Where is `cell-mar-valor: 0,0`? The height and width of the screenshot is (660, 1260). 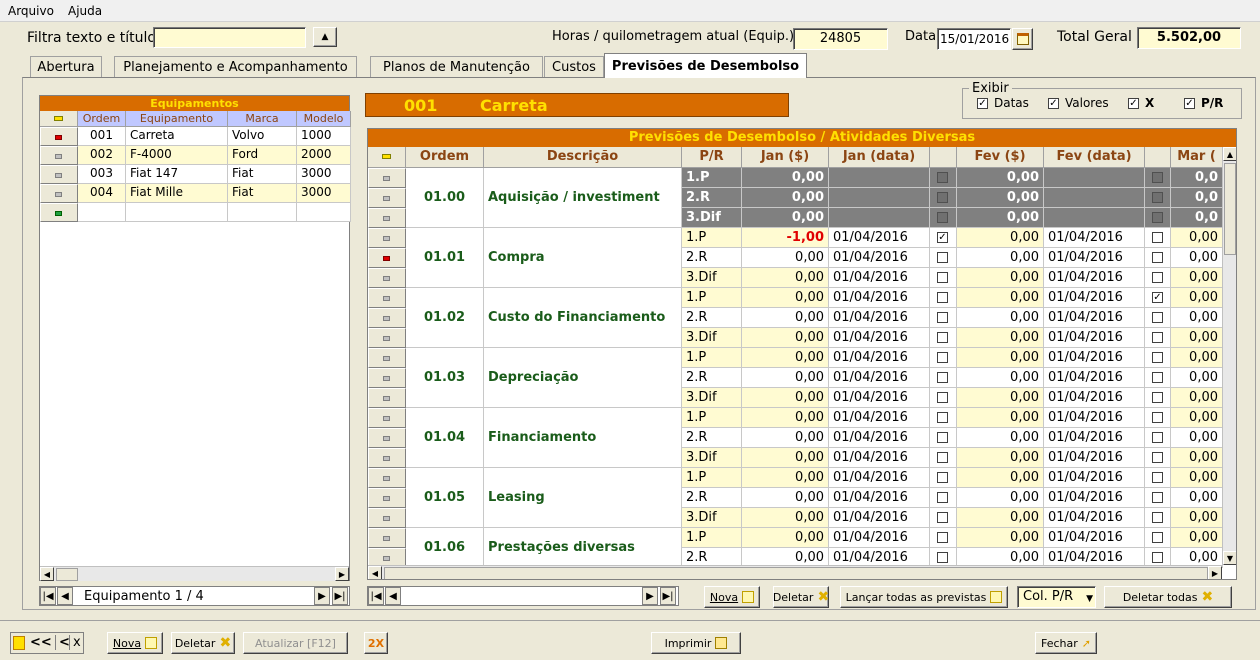
cell-mar-valor: 0,0 is located at coordinates (1197, 178).